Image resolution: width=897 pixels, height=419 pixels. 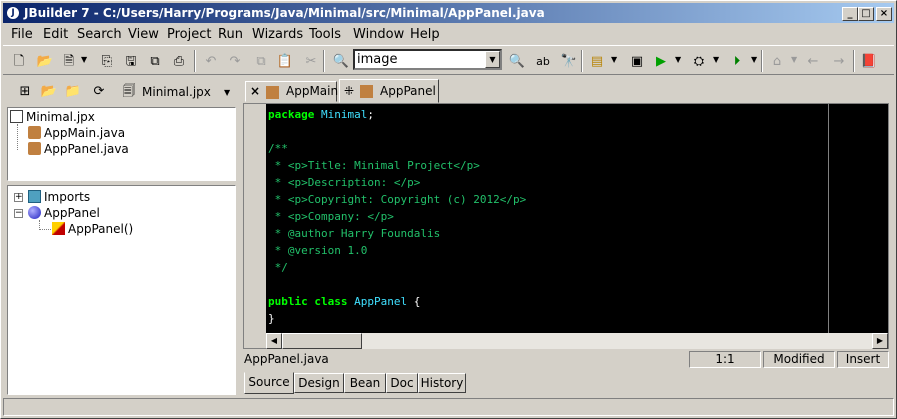 What do you see at coordinates (402, 383) in the screenshot?
I see `tab-doc: Doc` at bounding box center [402, 383].